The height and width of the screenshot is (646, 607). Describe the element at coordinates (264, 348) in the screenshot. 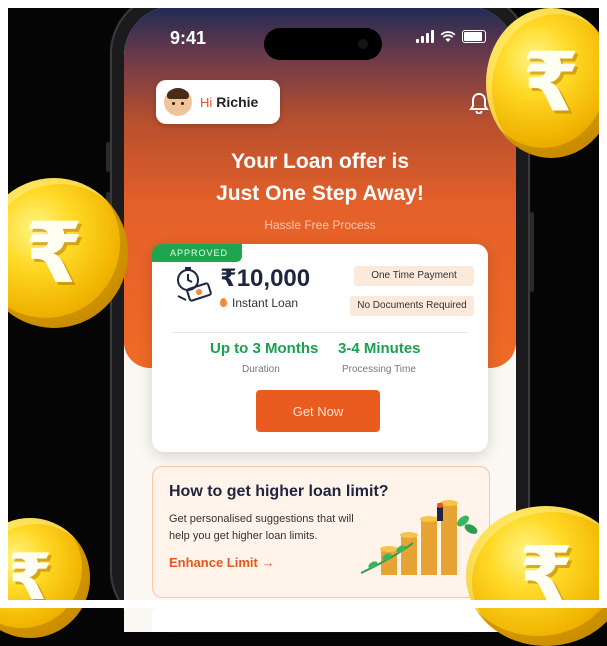

I see `duration-value: Up to 3 Months` at that location.